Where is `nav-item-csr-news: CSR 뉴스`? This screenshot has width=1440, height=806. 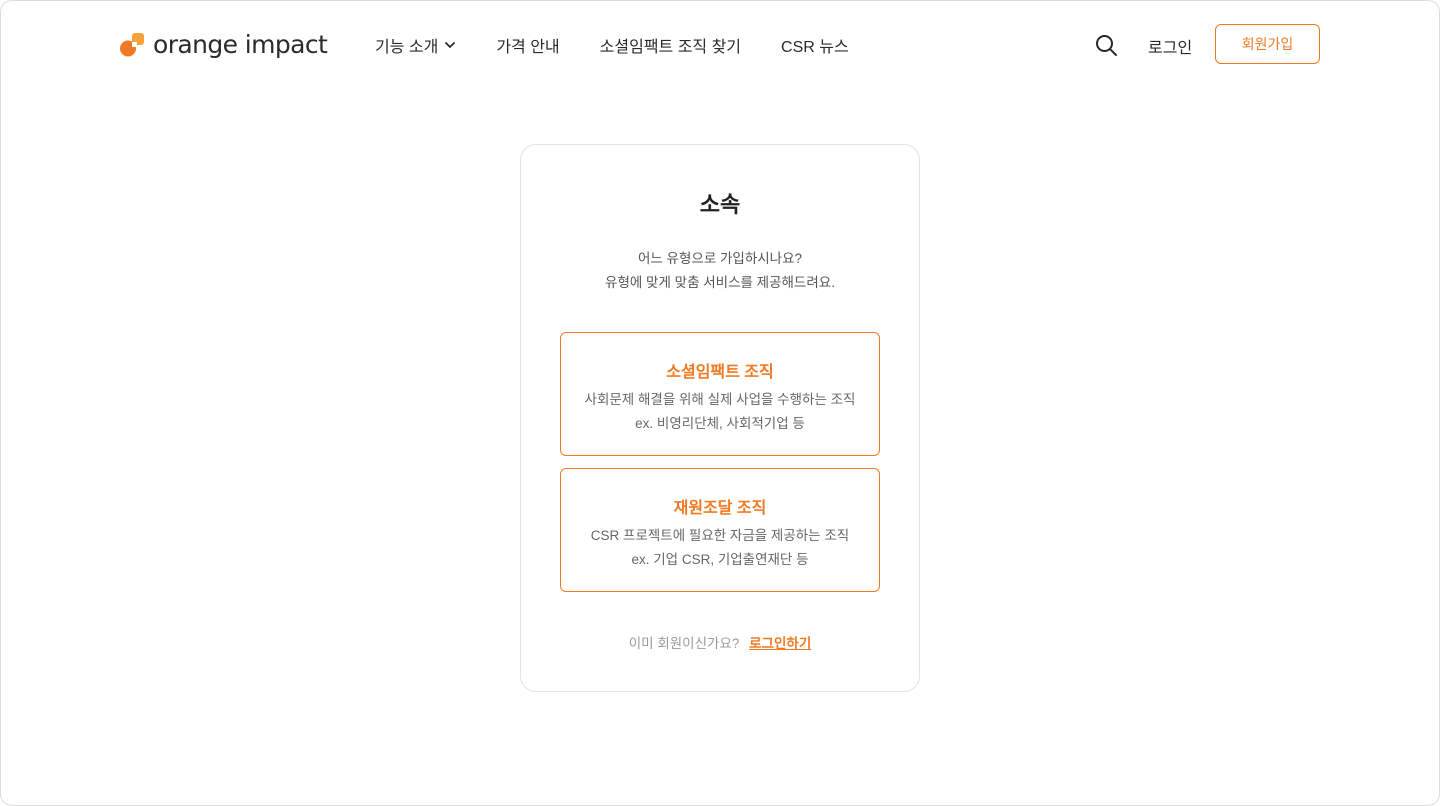
nav-item-csr-news: CSR 뉴스 is located at coordinates (815, 45).